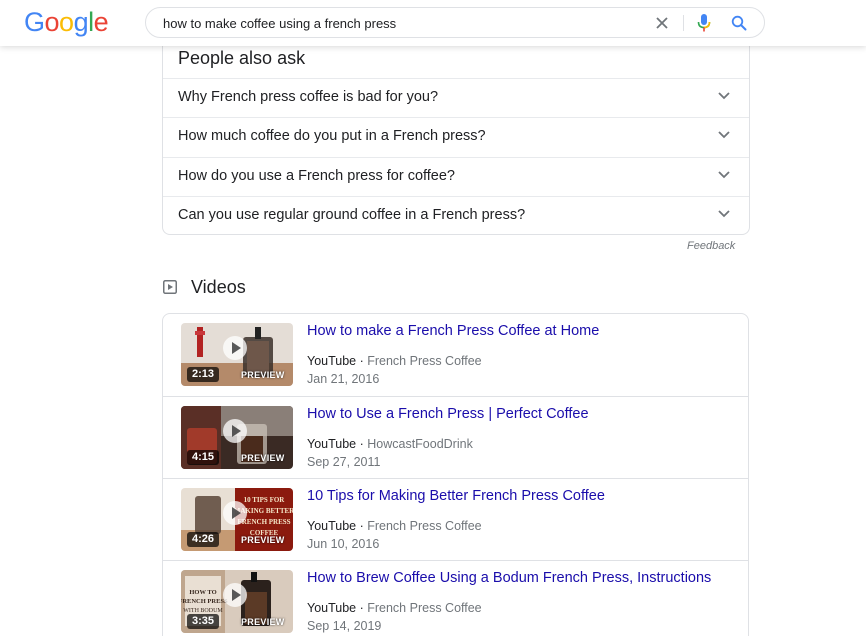  Describe the element at coordinates (203, 621) in the screenshot. I see `video-duration: 3:35` at that location.